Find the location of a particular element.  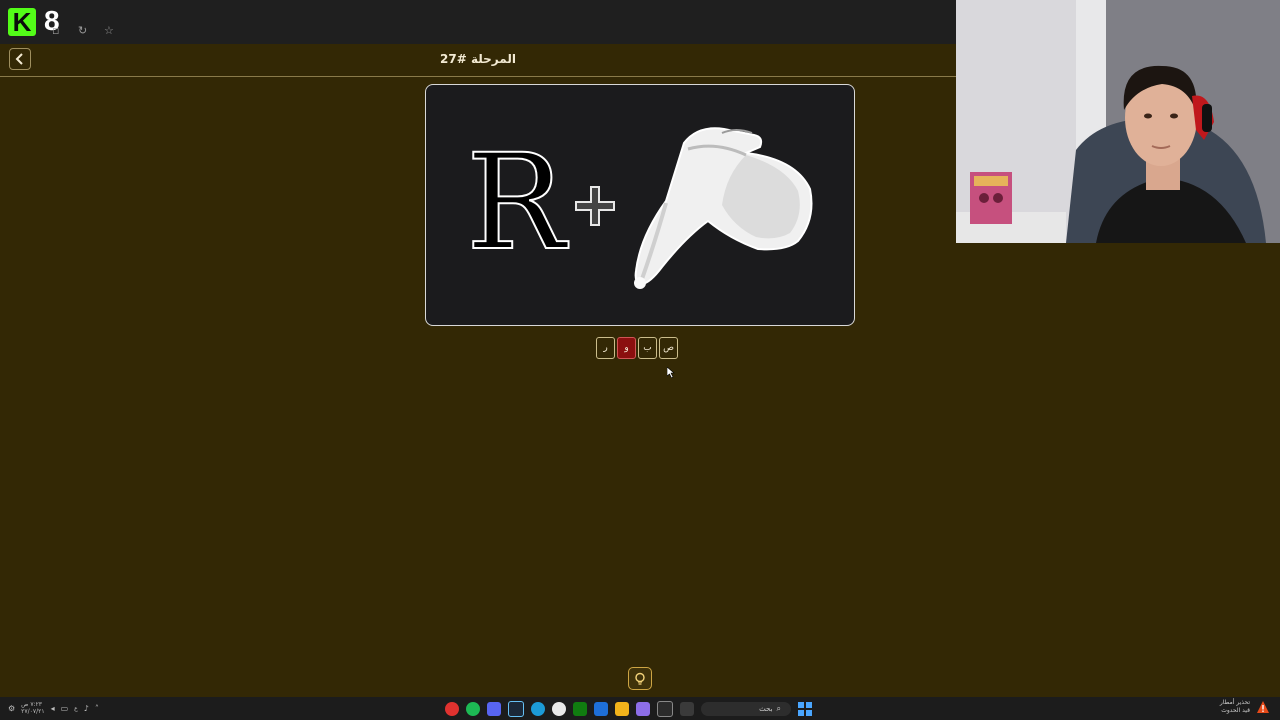

taskbar-search: بحث ⌕ is located at coordinates (746, 709).